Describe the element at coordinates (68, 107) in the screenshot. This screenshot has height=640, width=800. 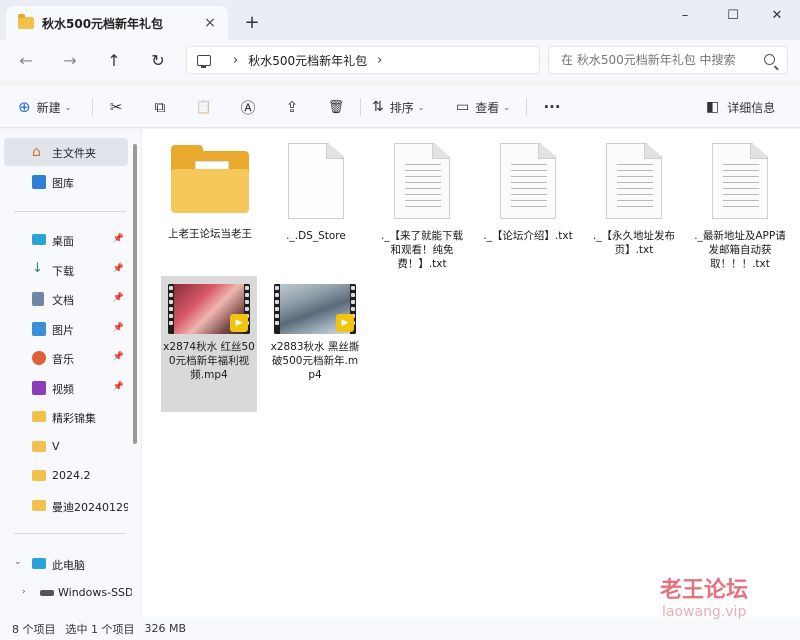
I see `chevron-down-icon: ⌄` at that location.